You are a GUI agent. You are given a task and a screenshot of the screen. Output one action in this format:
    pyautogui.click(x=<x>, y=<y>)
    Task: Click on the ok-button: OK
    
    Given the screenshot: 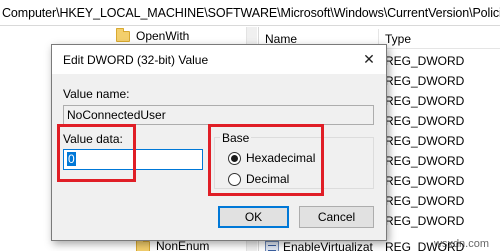 What is the action you would take?
    pyautogui.click(x=253, y=217)
    